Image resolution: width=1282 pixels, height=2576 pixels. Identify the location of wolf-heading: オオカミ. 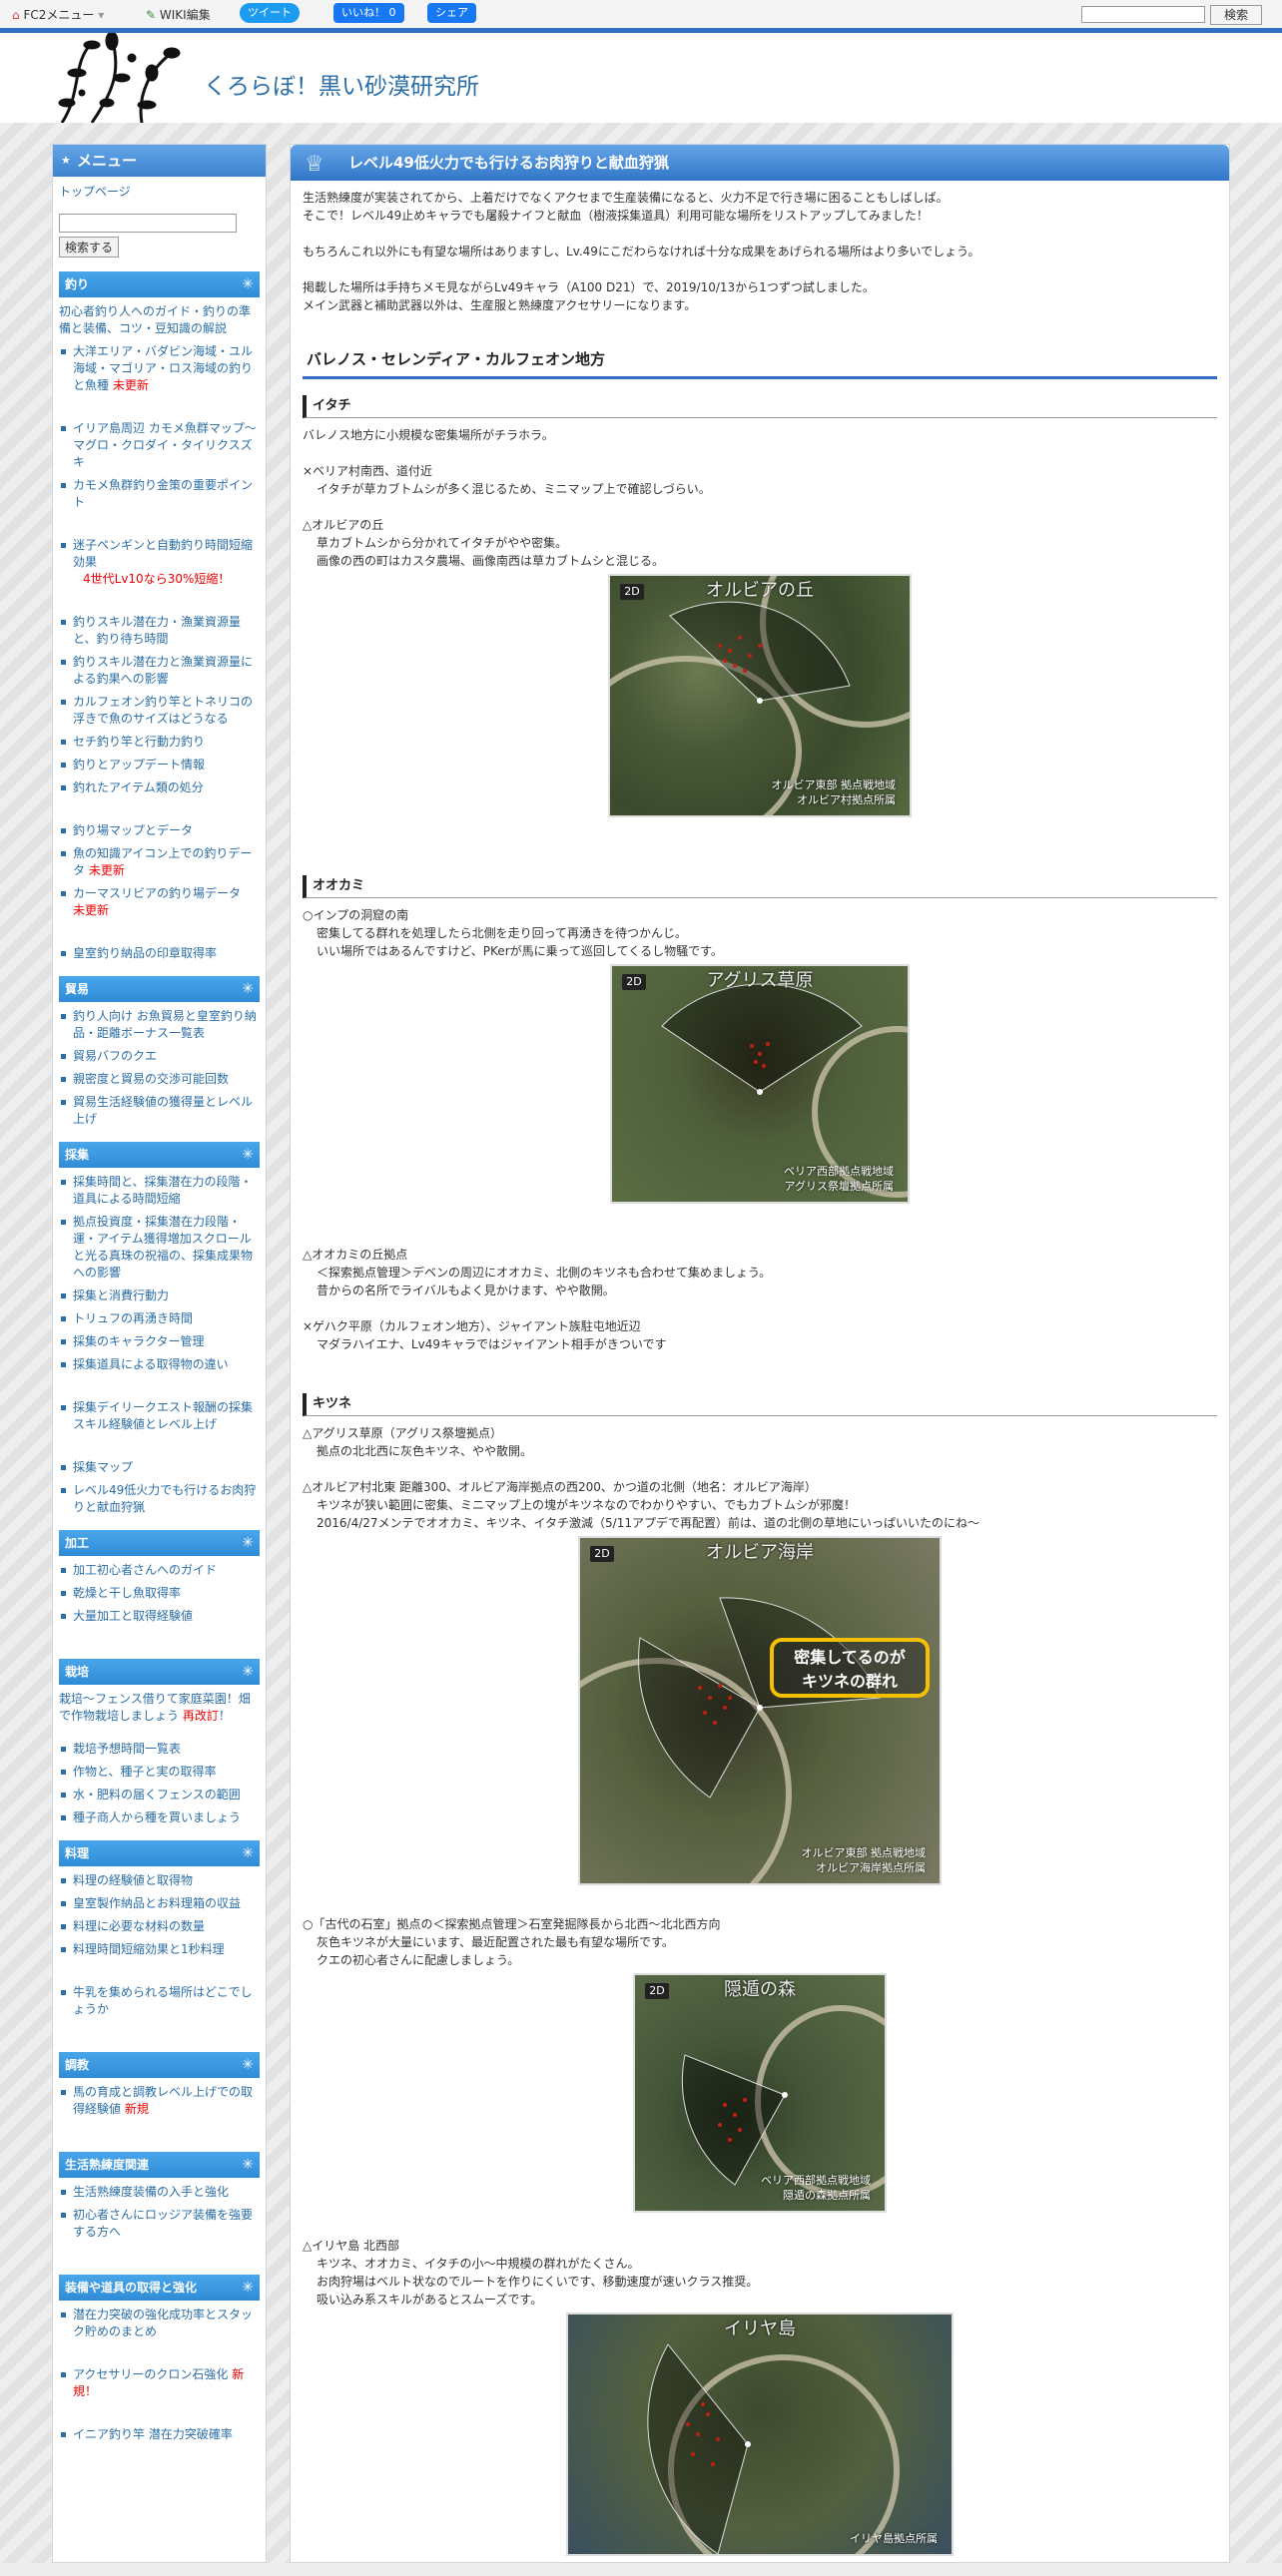
(760, 887).